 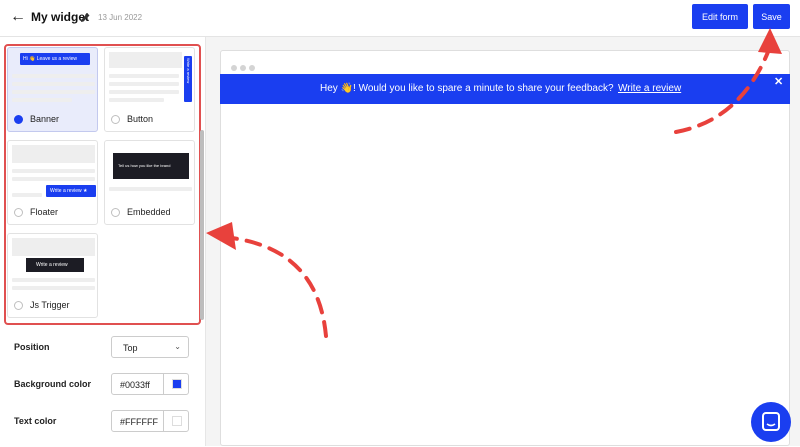 I want to click on panel-scrollbar, so click(x=202, y=225).